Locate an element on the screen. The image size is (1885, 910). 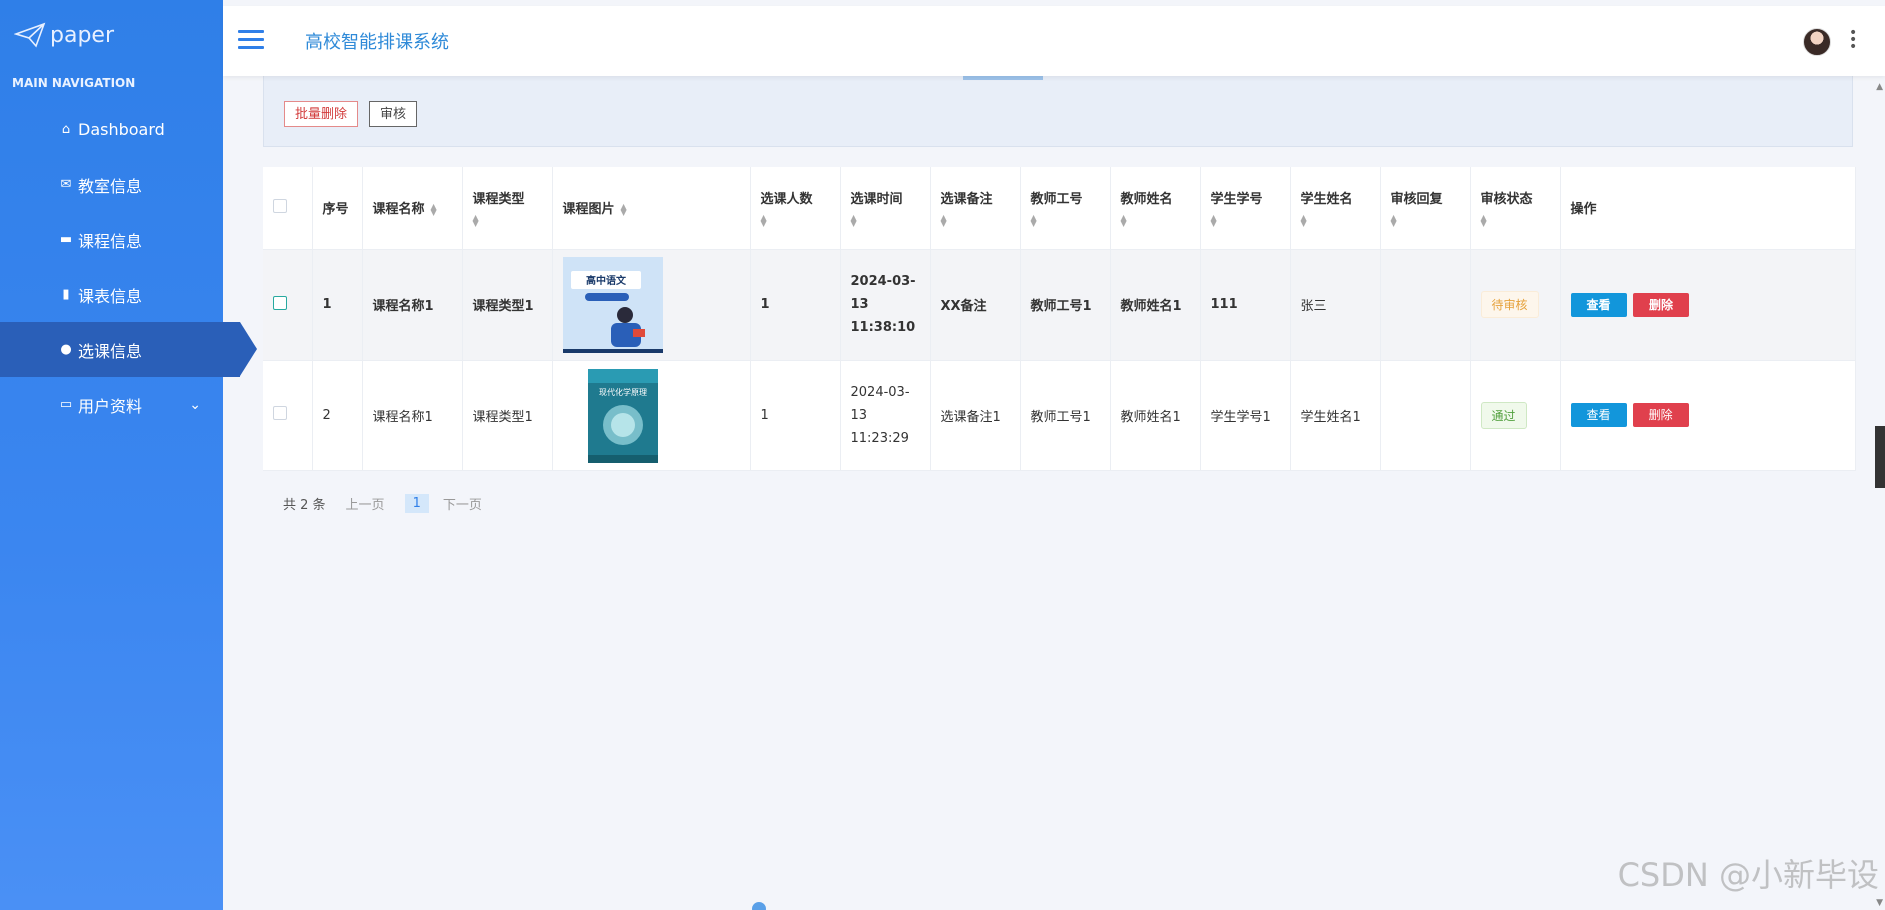
column-header: 教师工号 ▲ ▼ is located at coordinates (1065, 208).